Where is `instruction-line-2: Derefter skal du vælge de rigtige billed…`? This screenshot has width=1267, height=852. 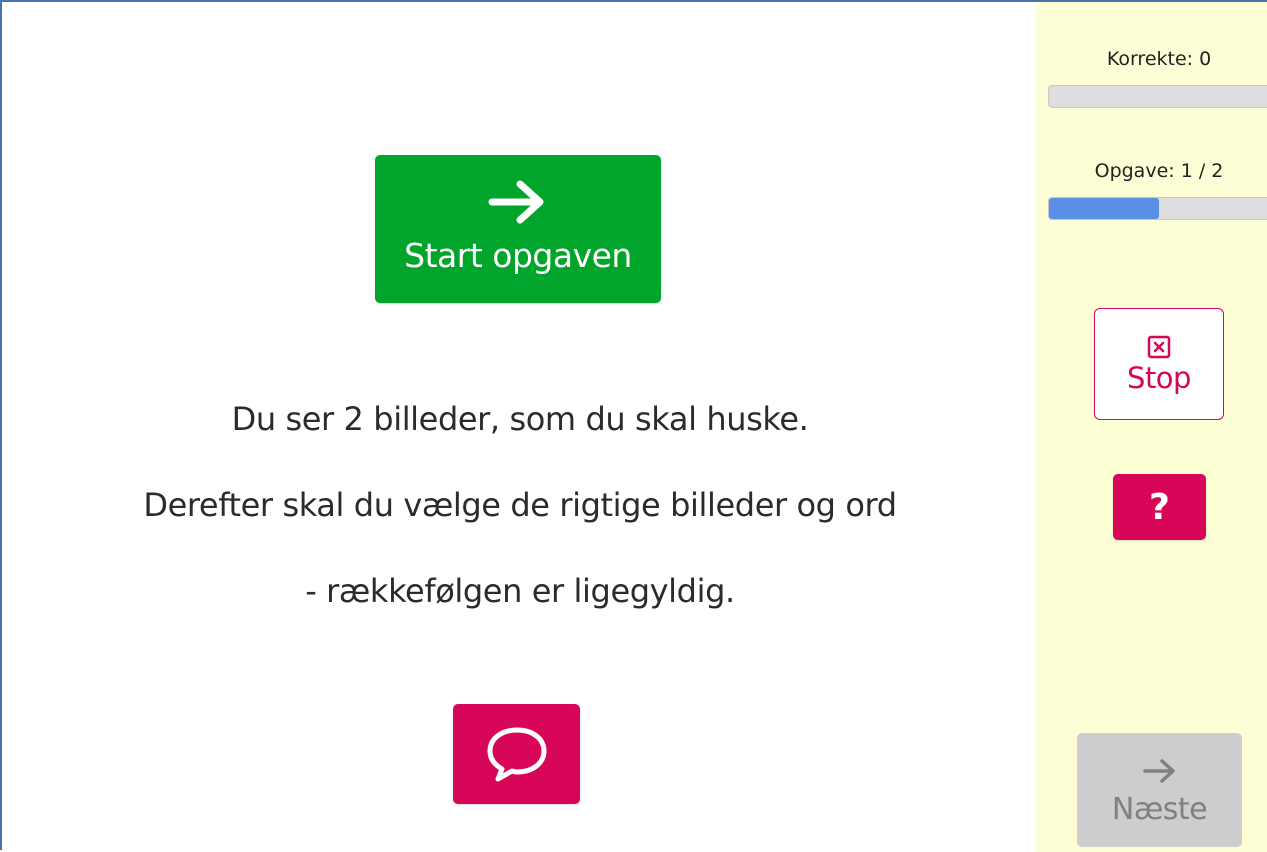 instruction-line-2: Derefter skal du vælge de rigtige billed… is located at coordinates (520, 505).